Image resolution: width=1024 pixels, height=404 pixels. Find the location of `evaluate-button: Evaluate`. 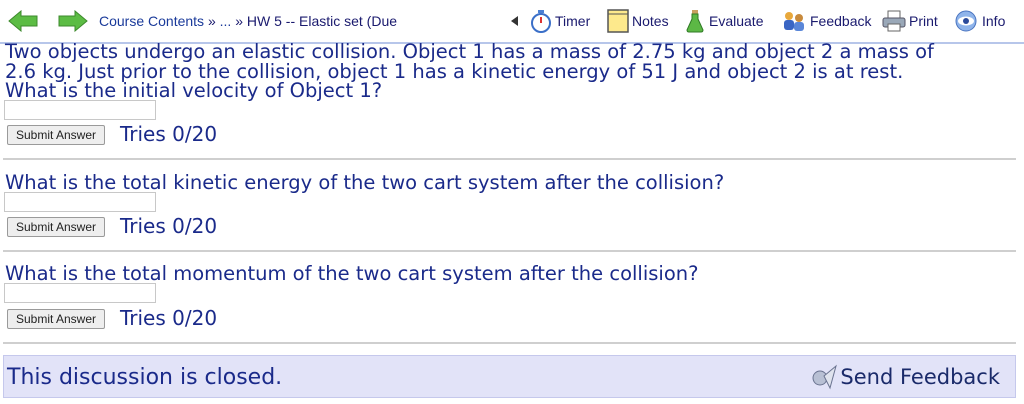

evaluate-button: Evaluate is located at coordinates (723, 21).